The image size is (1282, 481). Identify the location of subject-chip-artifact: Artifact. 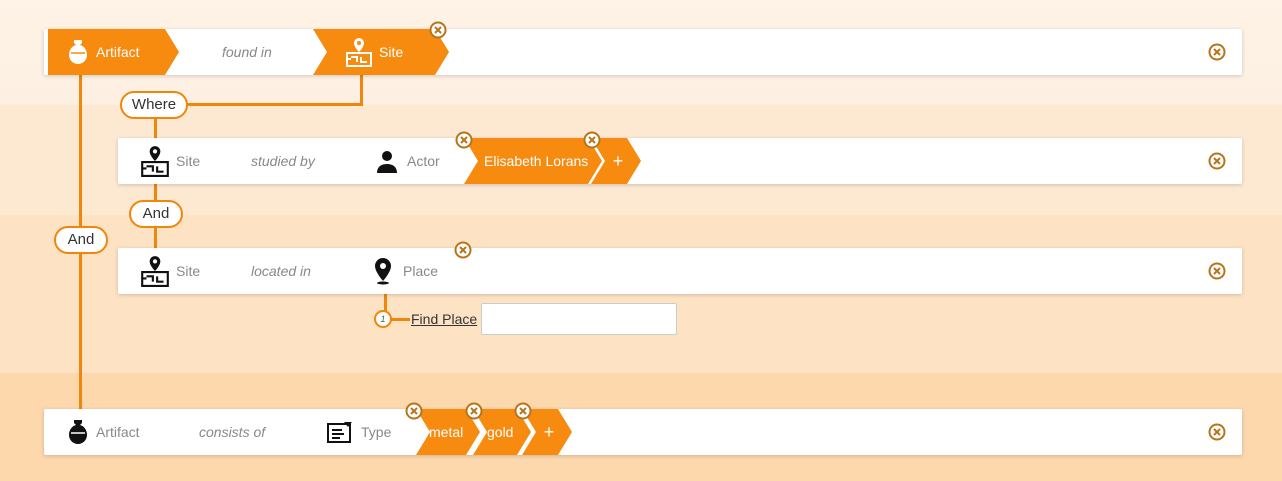
(113, 52).